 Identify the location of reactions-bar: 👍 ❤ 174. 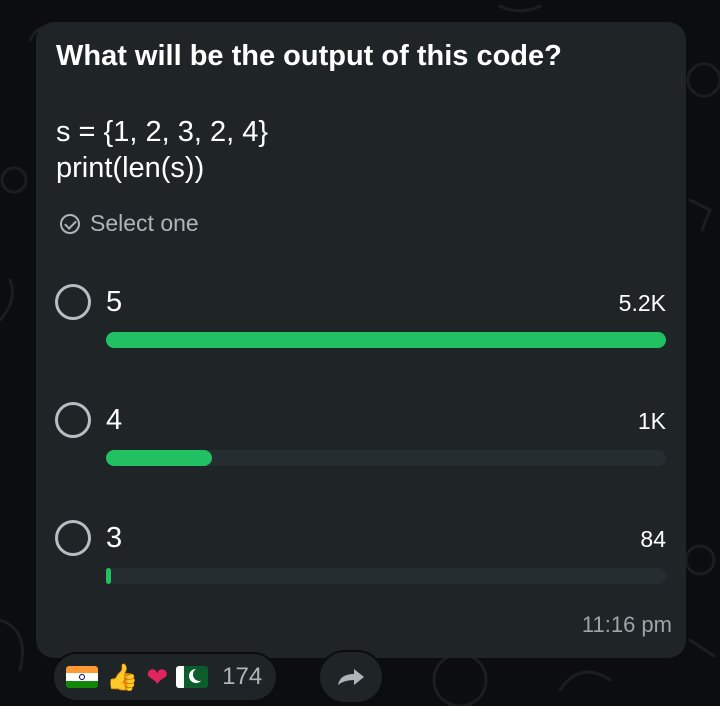
(165, 677).